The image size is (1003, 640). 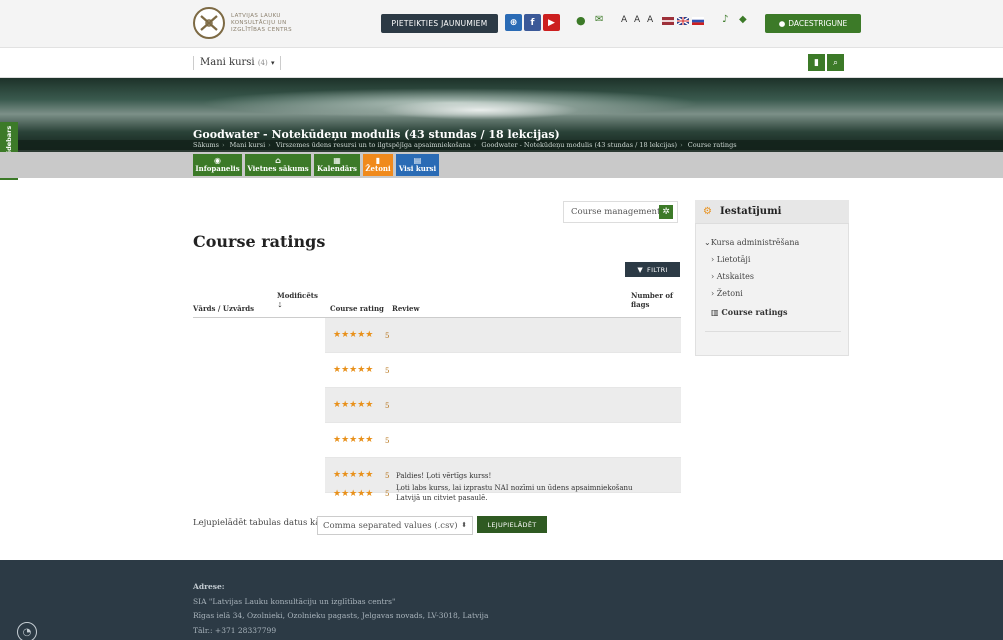 I want to click on navbar, so click(x=501, y=63).